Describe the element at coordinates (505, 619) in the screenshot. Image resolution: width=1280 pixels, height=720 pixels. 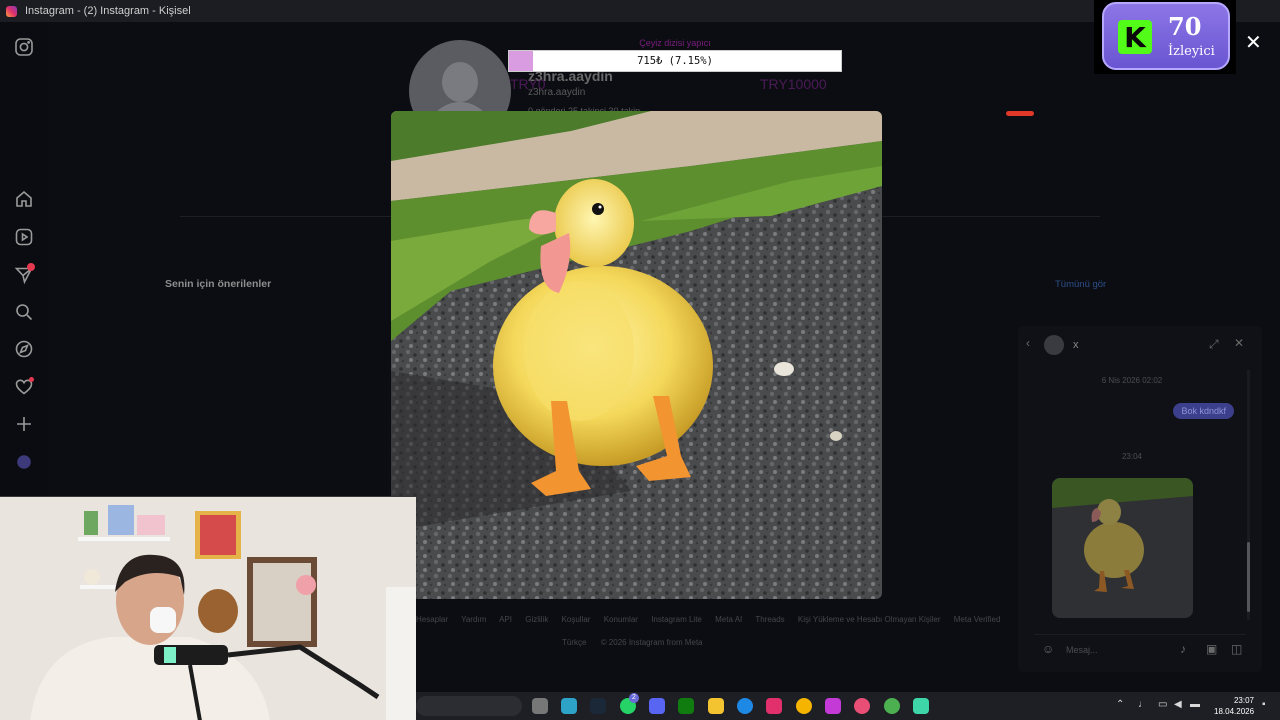
I see `footer-link: API` at that location.